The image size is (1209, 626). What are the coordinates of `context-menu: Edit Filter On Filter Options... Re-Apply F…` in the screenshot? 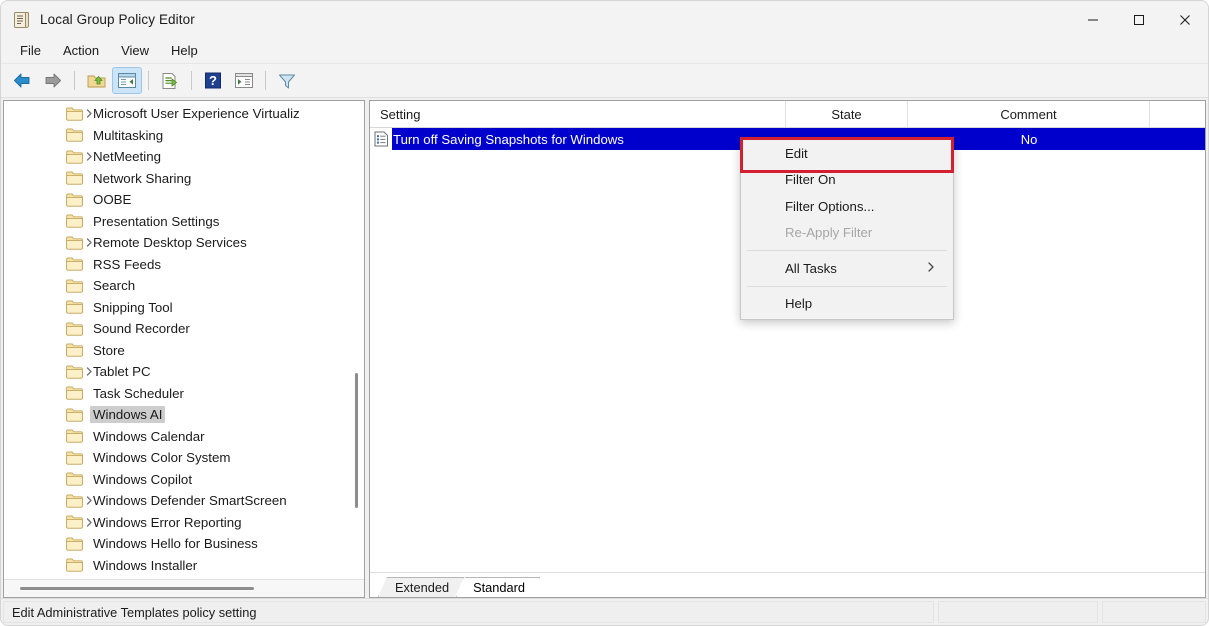 It's located at (847, 229).